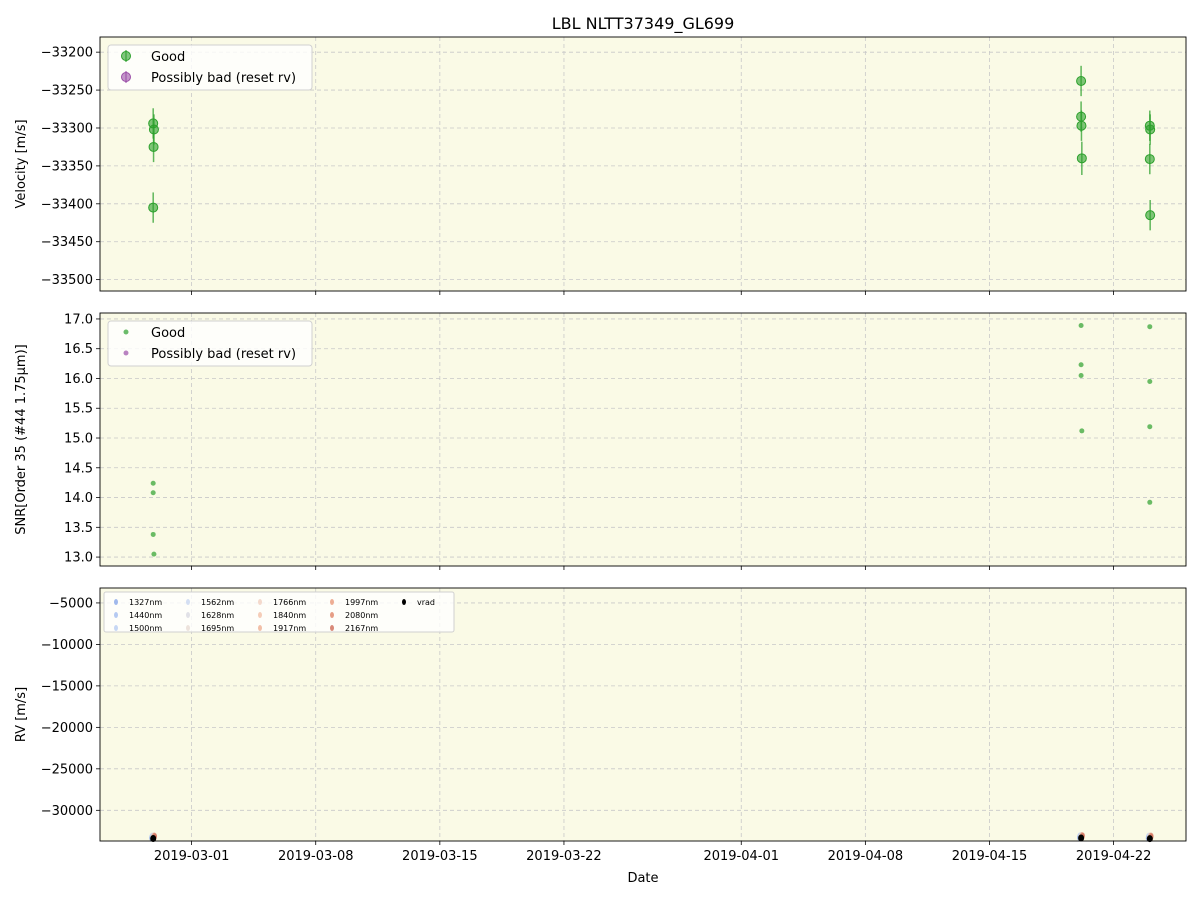  Describe the element at coordinates (741, 856) in the screenshot. I see `x-tick-label: 2019-04-01` at that location.